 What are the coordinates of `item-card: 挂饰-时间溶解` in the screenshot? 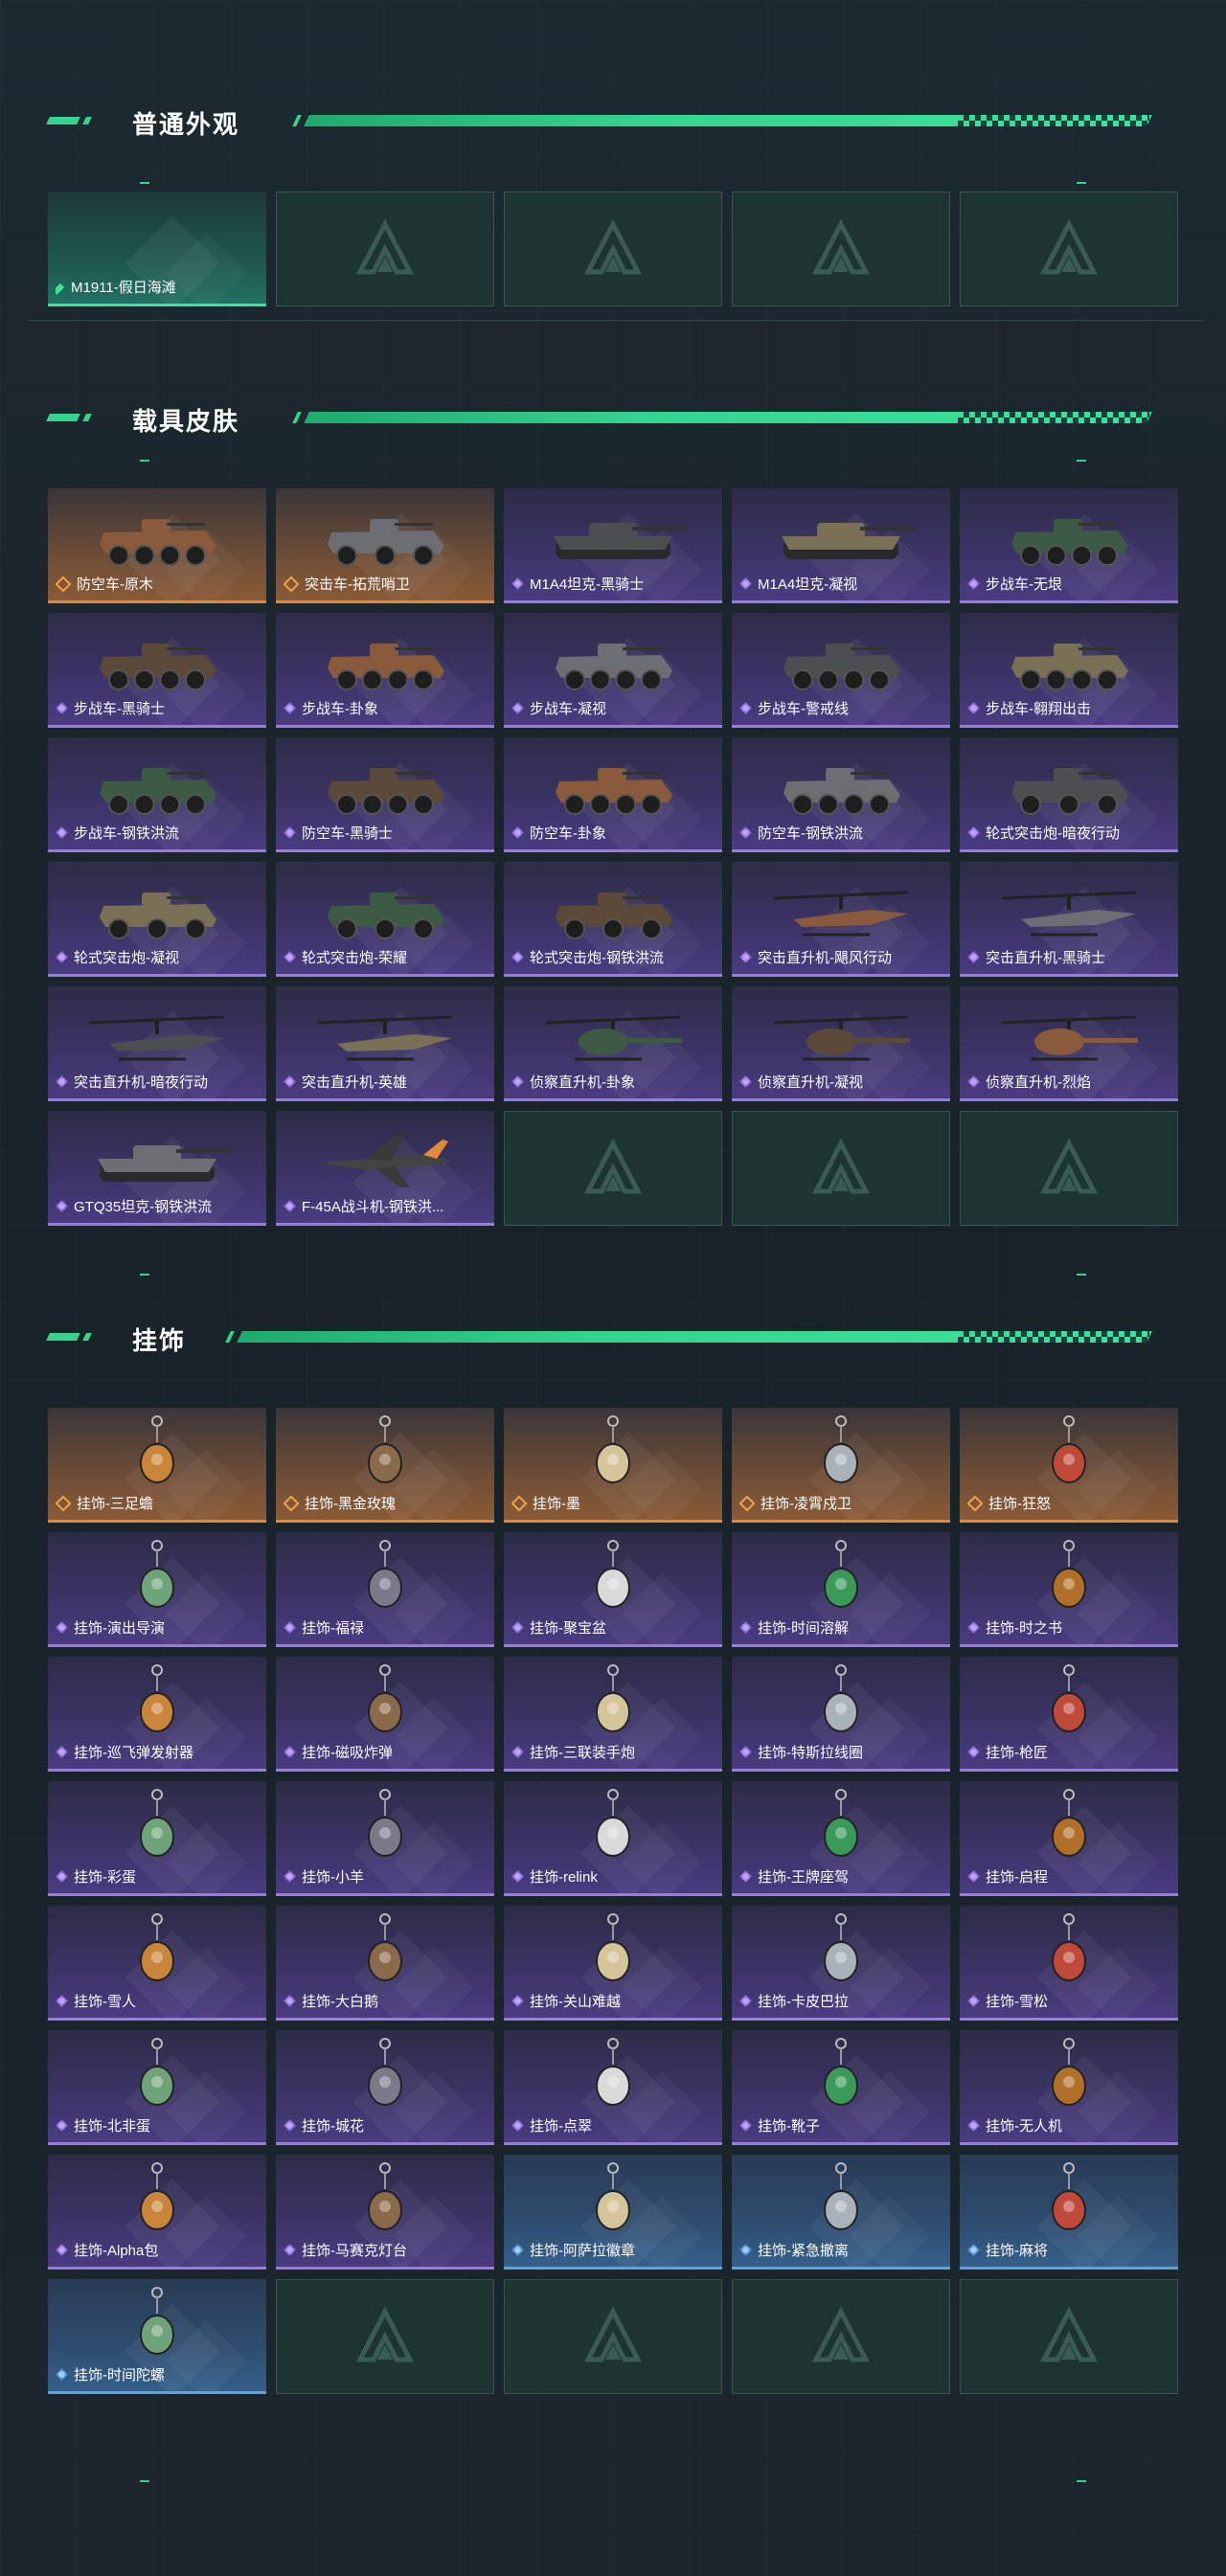 It's located at (841, 1589).